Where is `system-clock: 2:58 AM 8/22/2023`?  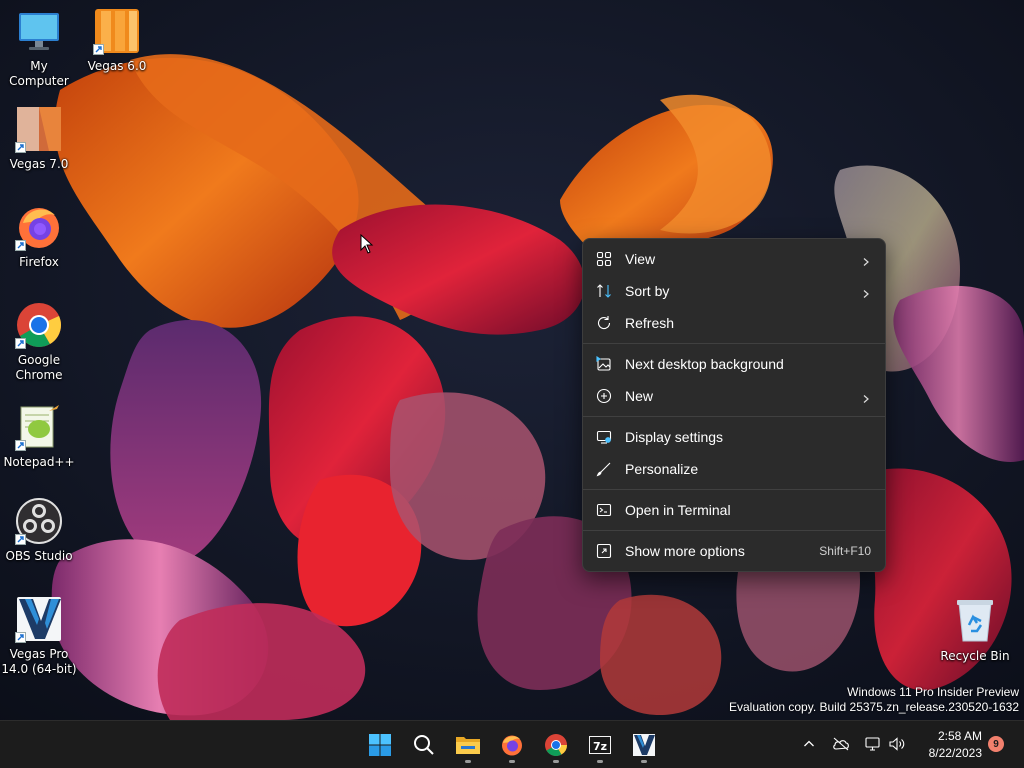 system-clock: 2:58 AM 8/22/2023 is located at coordinates (950, 745).